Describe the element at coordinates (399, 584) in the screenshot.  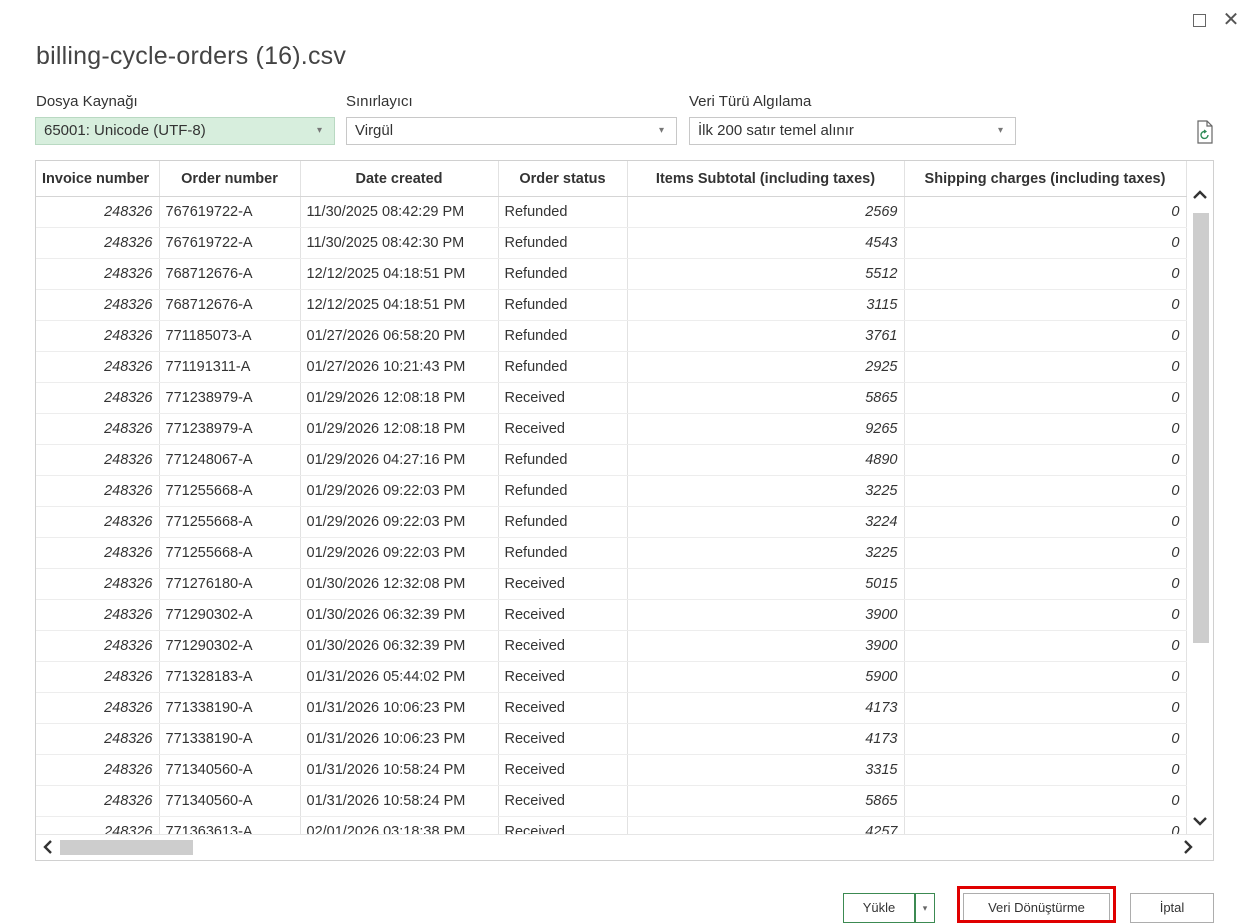
I see `date-created-cell: 01/30/2026 12:32:08 PM` at that location.